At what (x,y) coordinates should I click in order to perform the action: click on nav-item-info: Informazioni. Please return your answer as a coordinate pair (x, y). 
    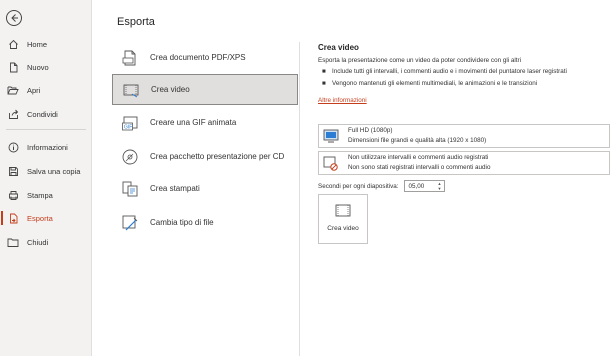
    Looking at the image, I should click on (46, 147).